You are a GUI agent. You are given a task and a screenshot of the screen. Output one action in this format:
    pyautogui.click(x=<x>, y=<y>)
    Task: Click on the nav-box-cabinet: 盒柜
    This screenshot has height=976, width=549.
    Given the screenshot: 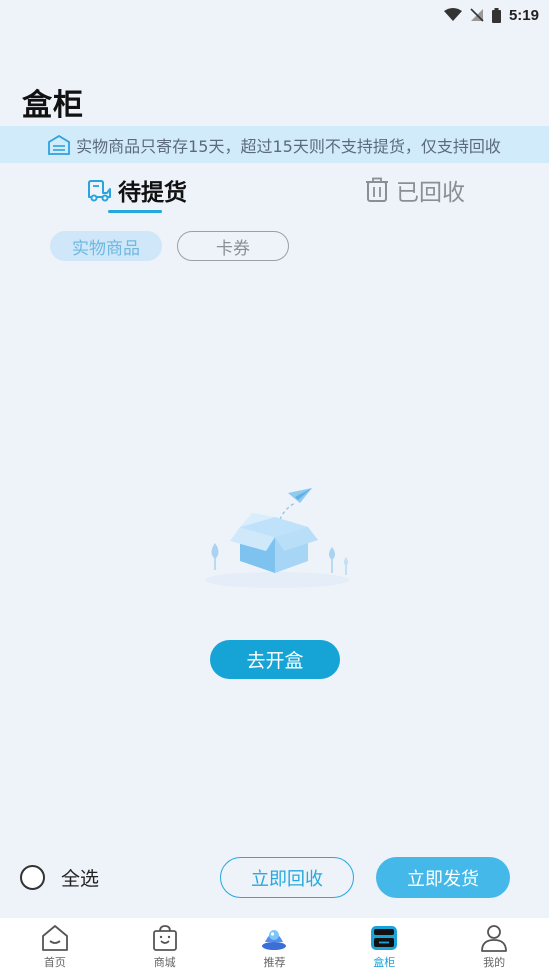 What is the action you would take?
    pyautogui.click(x=384, y=947)
    